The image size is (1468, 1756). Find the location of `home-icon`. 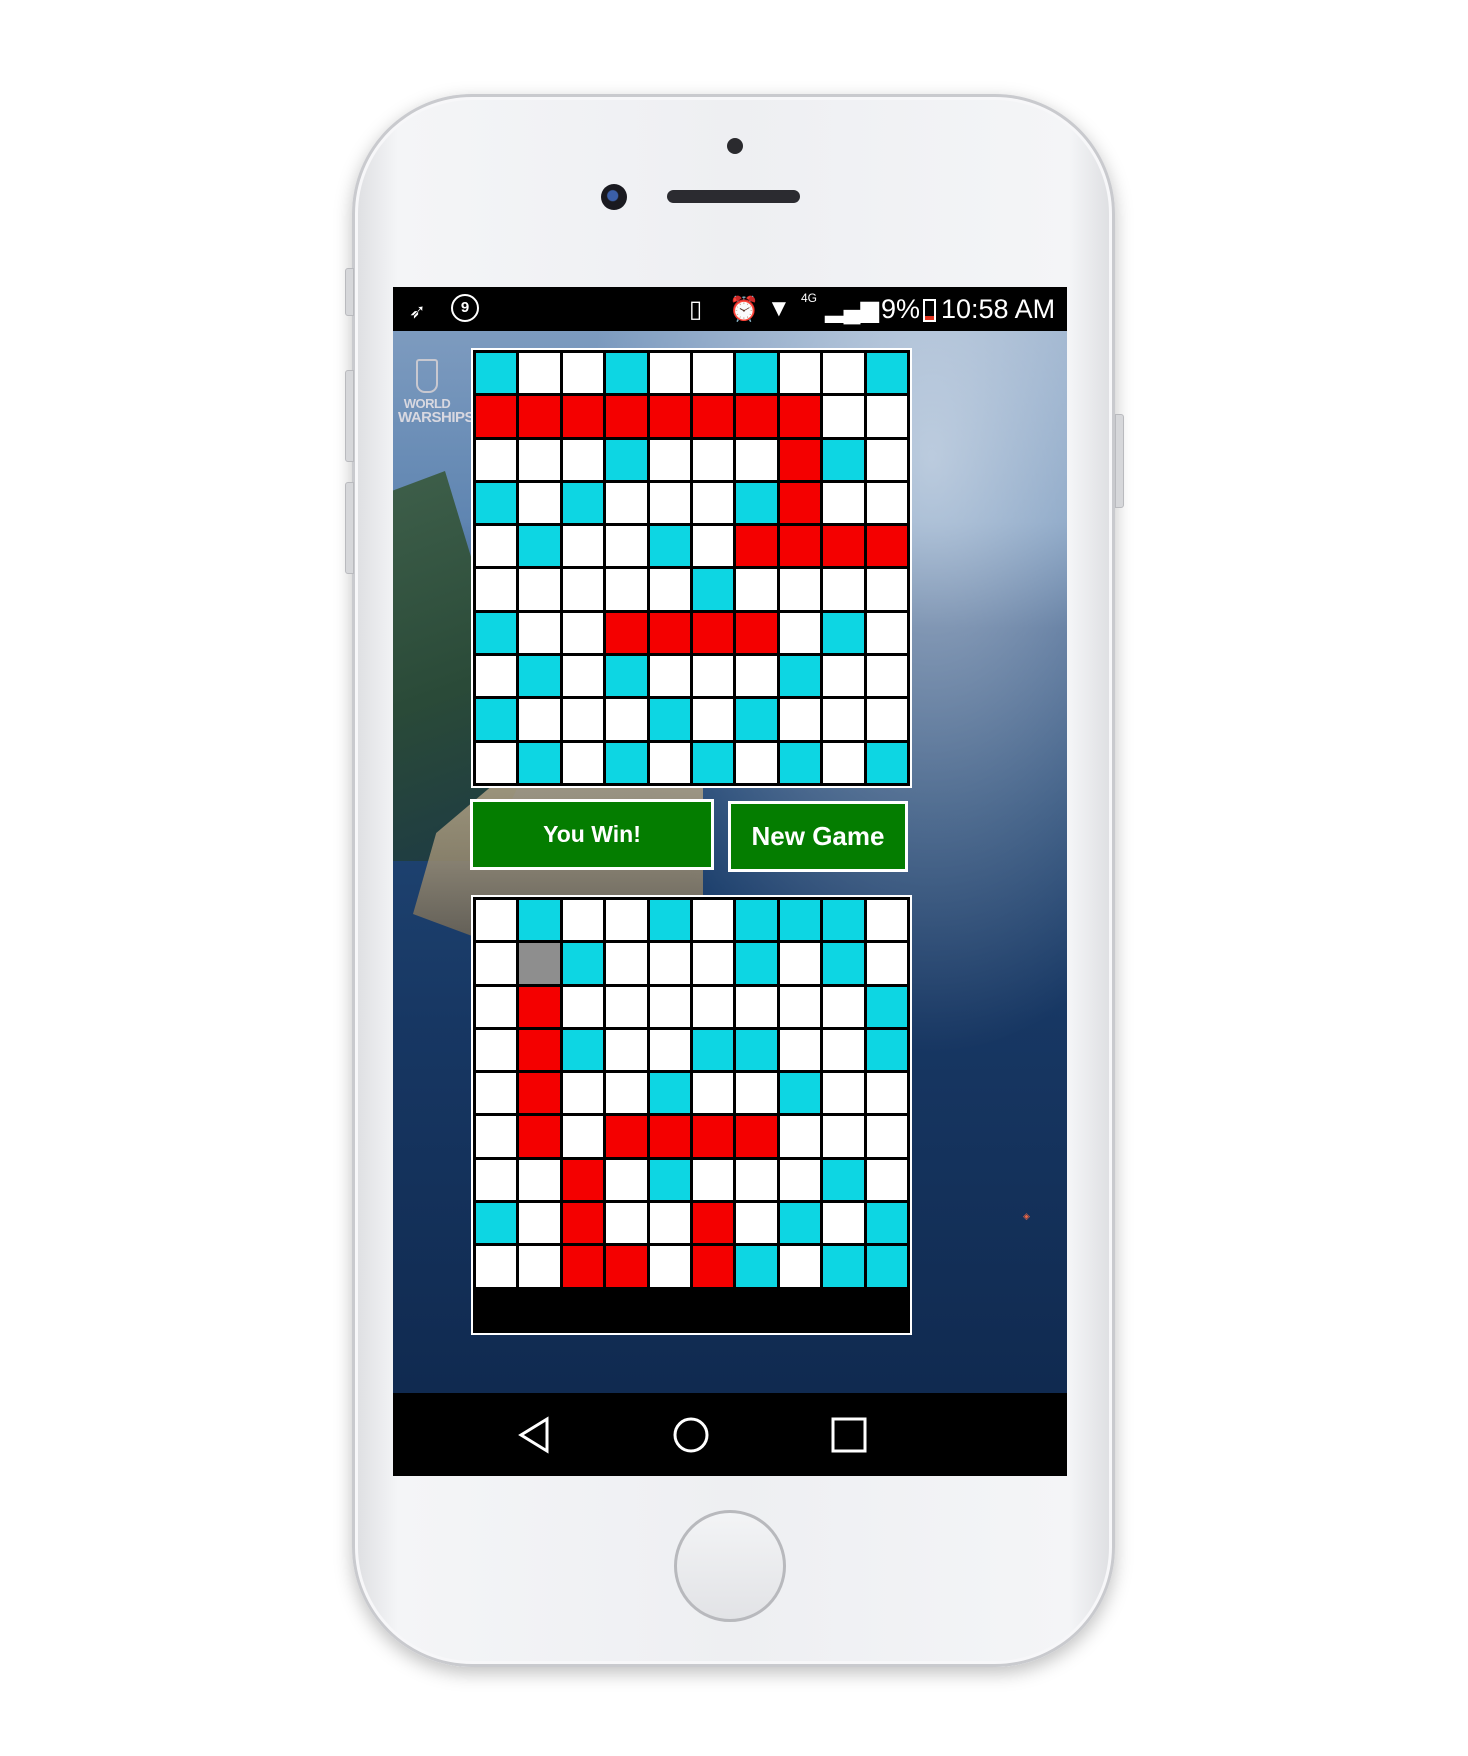

home-icon is located at coordinates (691, 1435).